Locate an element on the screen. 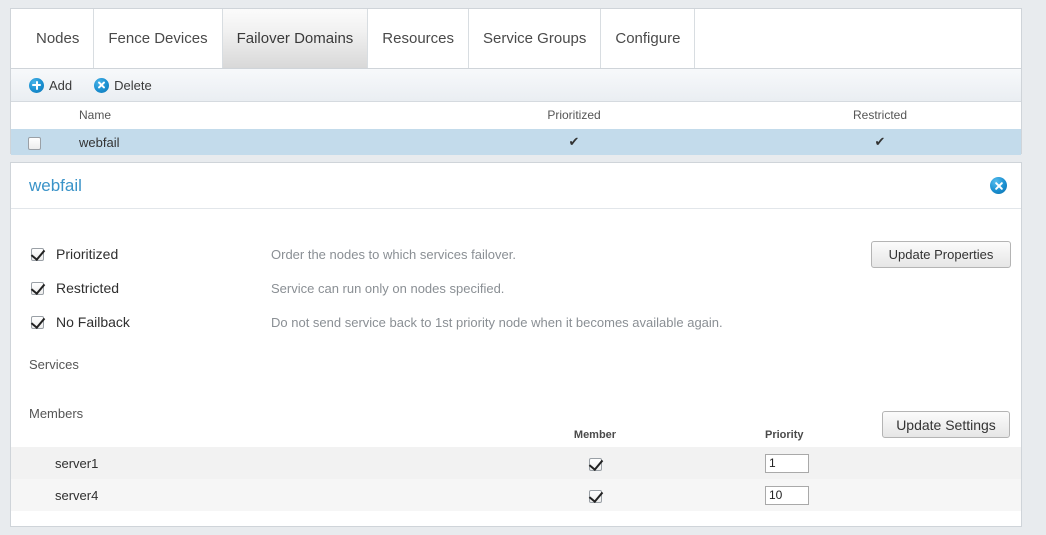 This screenshot has height=535, width=1046. prioritized-label: Prioritized is located at coordinates (87, 254).